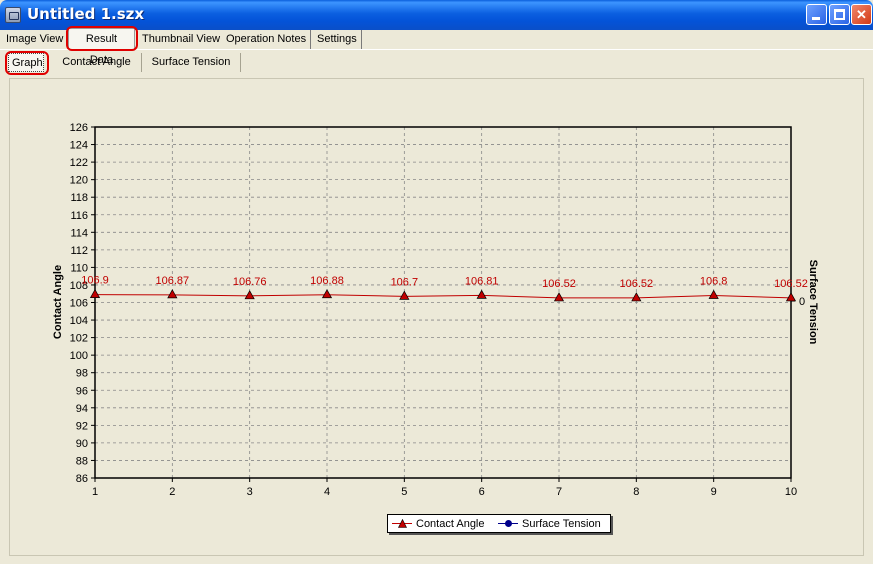  I want to click on data-label: 106.7, so click(405, 282).